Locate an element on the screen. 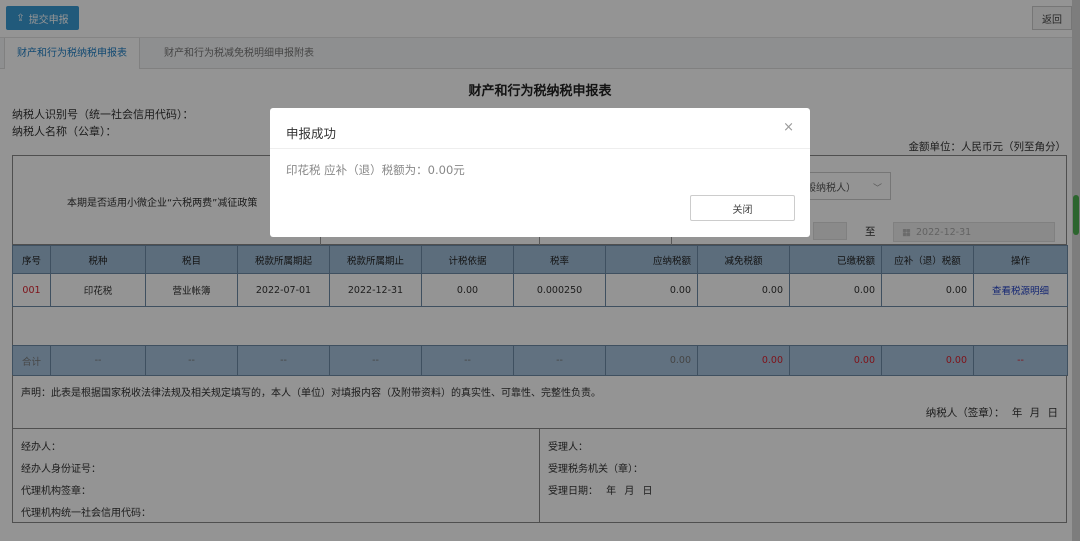 The width and height of the screenshot is (1080, 541). success-dialog: 申报成功 × 印花税 应补（退）税额为：0.00元 关闭 is located at coordinates (540, 172).